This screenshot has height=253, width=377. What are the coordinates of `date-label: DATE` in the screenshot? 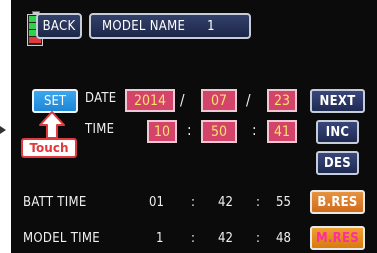 It's located at (101, 98).